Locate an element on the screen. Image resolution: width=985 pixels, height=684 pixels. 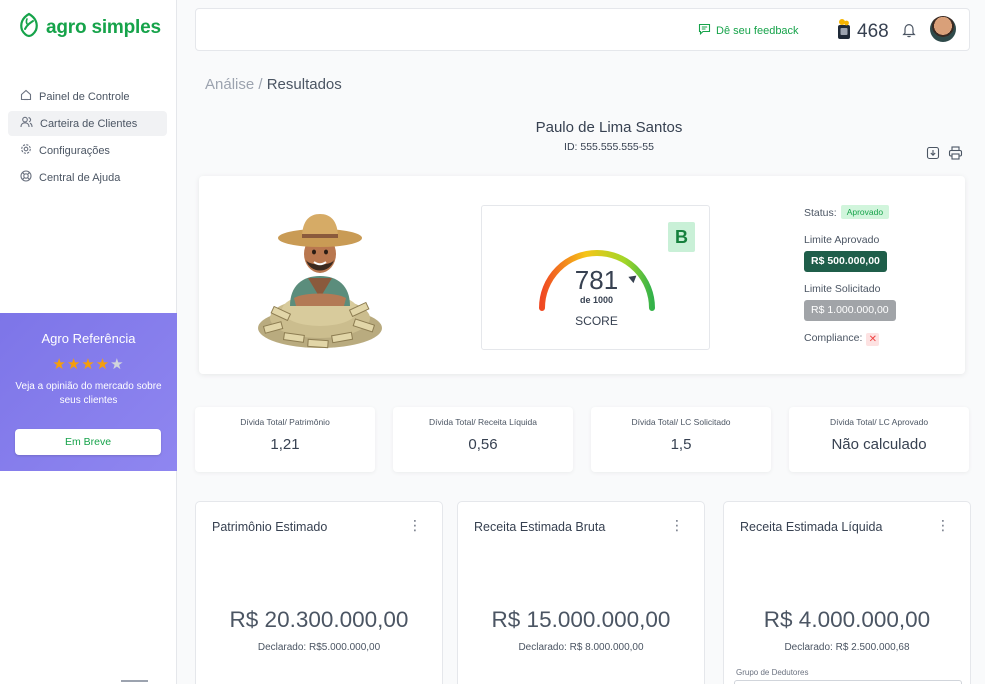
card-value: R$ 20.300.000,00 is located at coordinates (319, 619).